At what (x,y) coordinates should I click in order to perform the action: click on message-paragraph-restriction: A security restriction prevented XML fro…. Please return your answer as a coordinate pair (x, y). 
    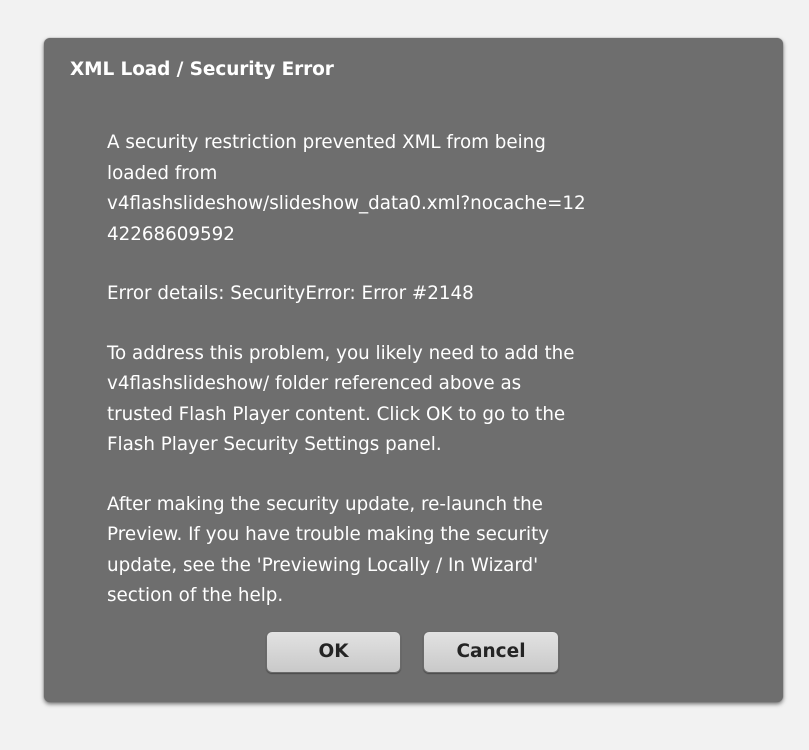
    Looking at the image, I should click on (346, 188).